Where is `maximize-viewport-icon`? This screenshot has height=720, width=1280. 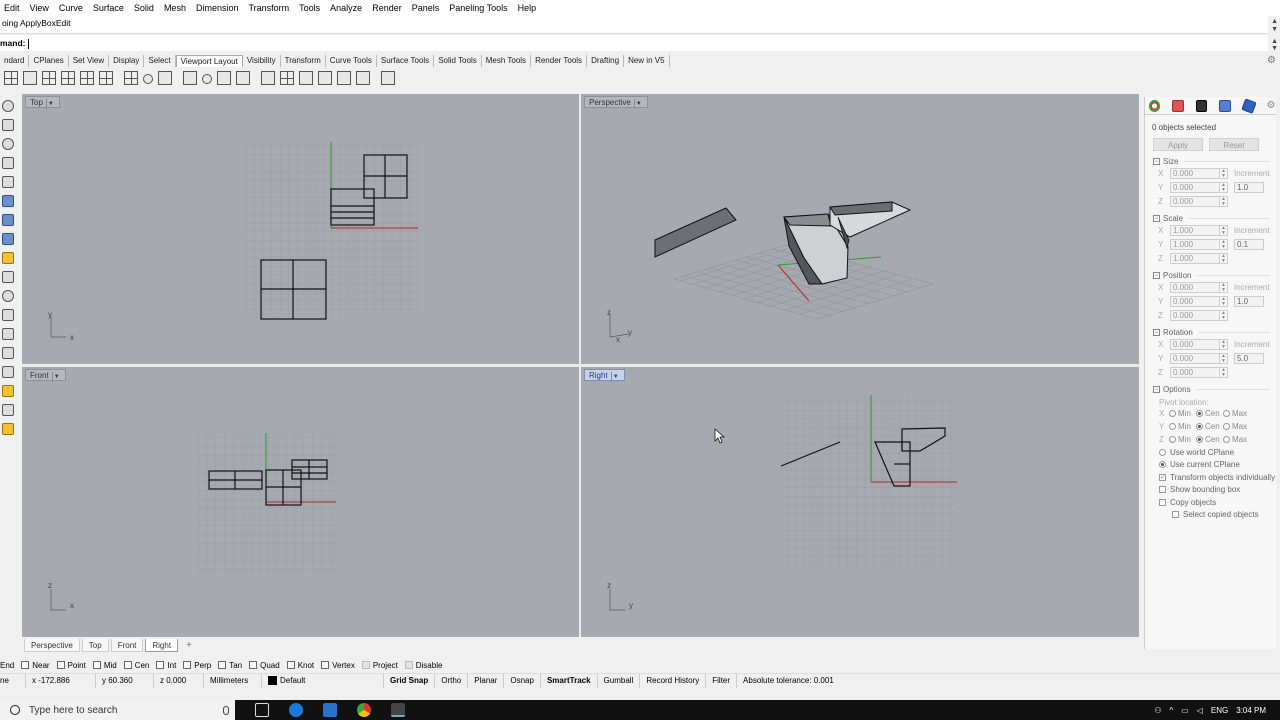 maximize-viewport-icon is located at coordinates (30, 78).